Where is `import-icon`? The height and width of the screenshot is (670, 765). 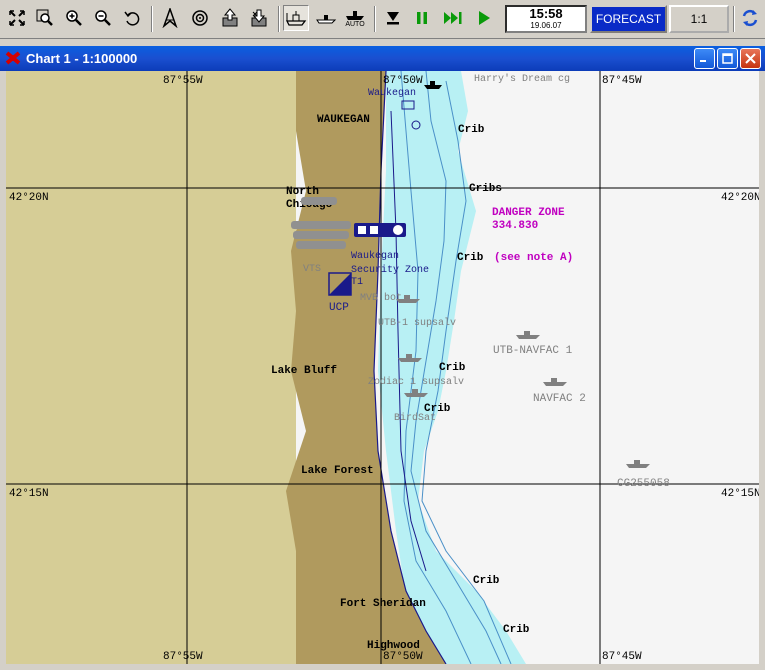
import-icon is located at coordinates (259, 18).